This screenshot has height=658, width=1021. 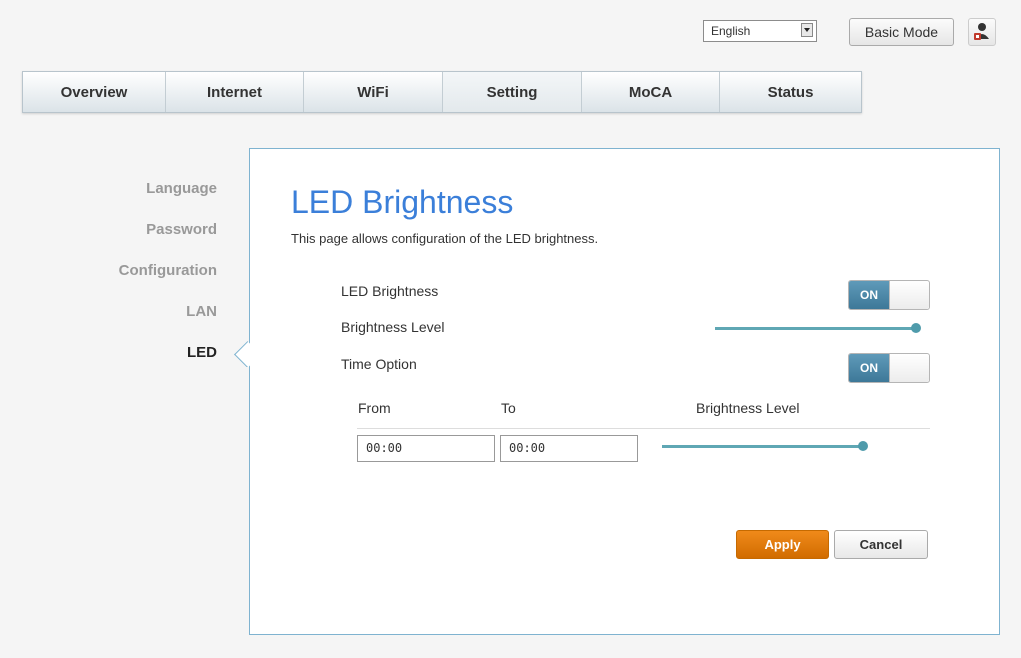 I want to click on cancel-button: Cancel, so click(x=881, y=544).